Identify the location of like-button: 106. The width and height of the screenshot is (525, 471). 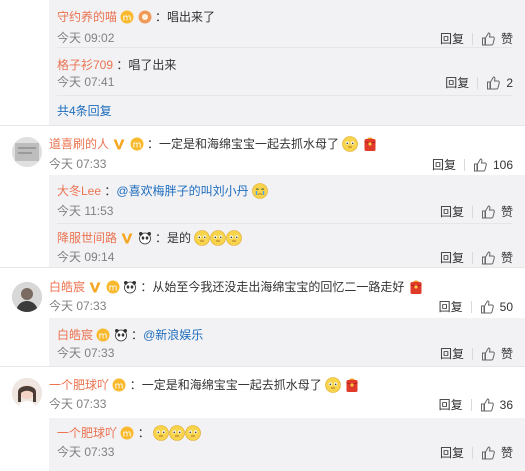
(493, 165).